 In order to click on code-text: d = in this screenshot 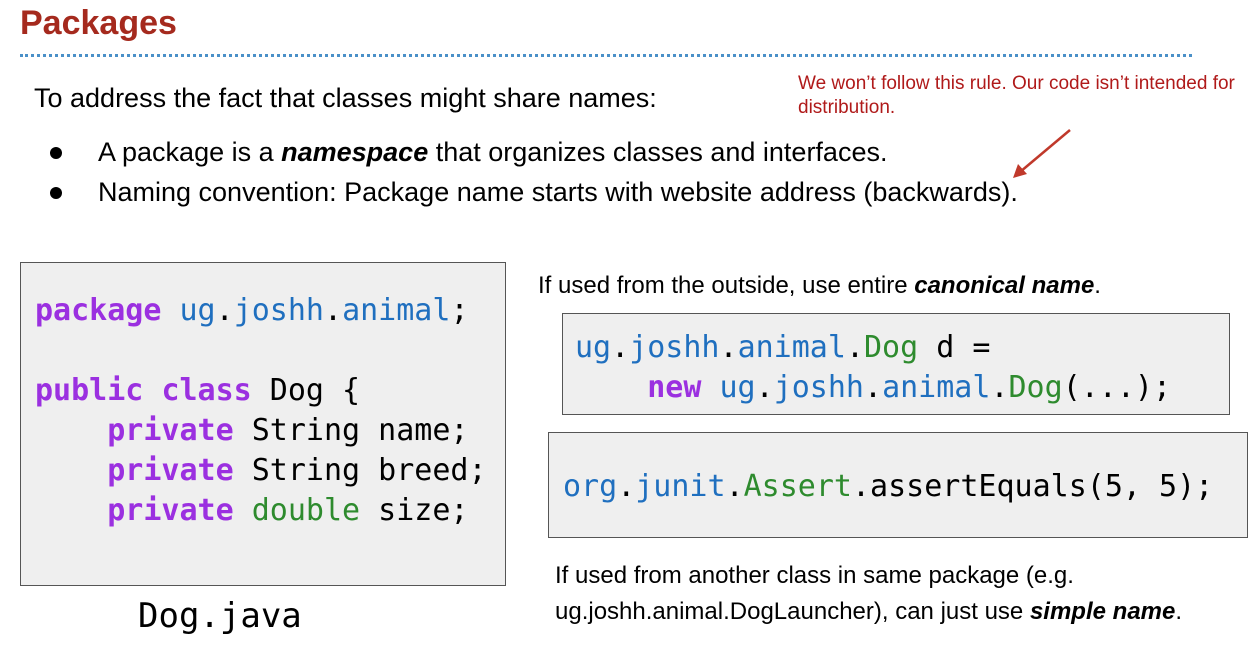, I will do `click(954, 347)`.